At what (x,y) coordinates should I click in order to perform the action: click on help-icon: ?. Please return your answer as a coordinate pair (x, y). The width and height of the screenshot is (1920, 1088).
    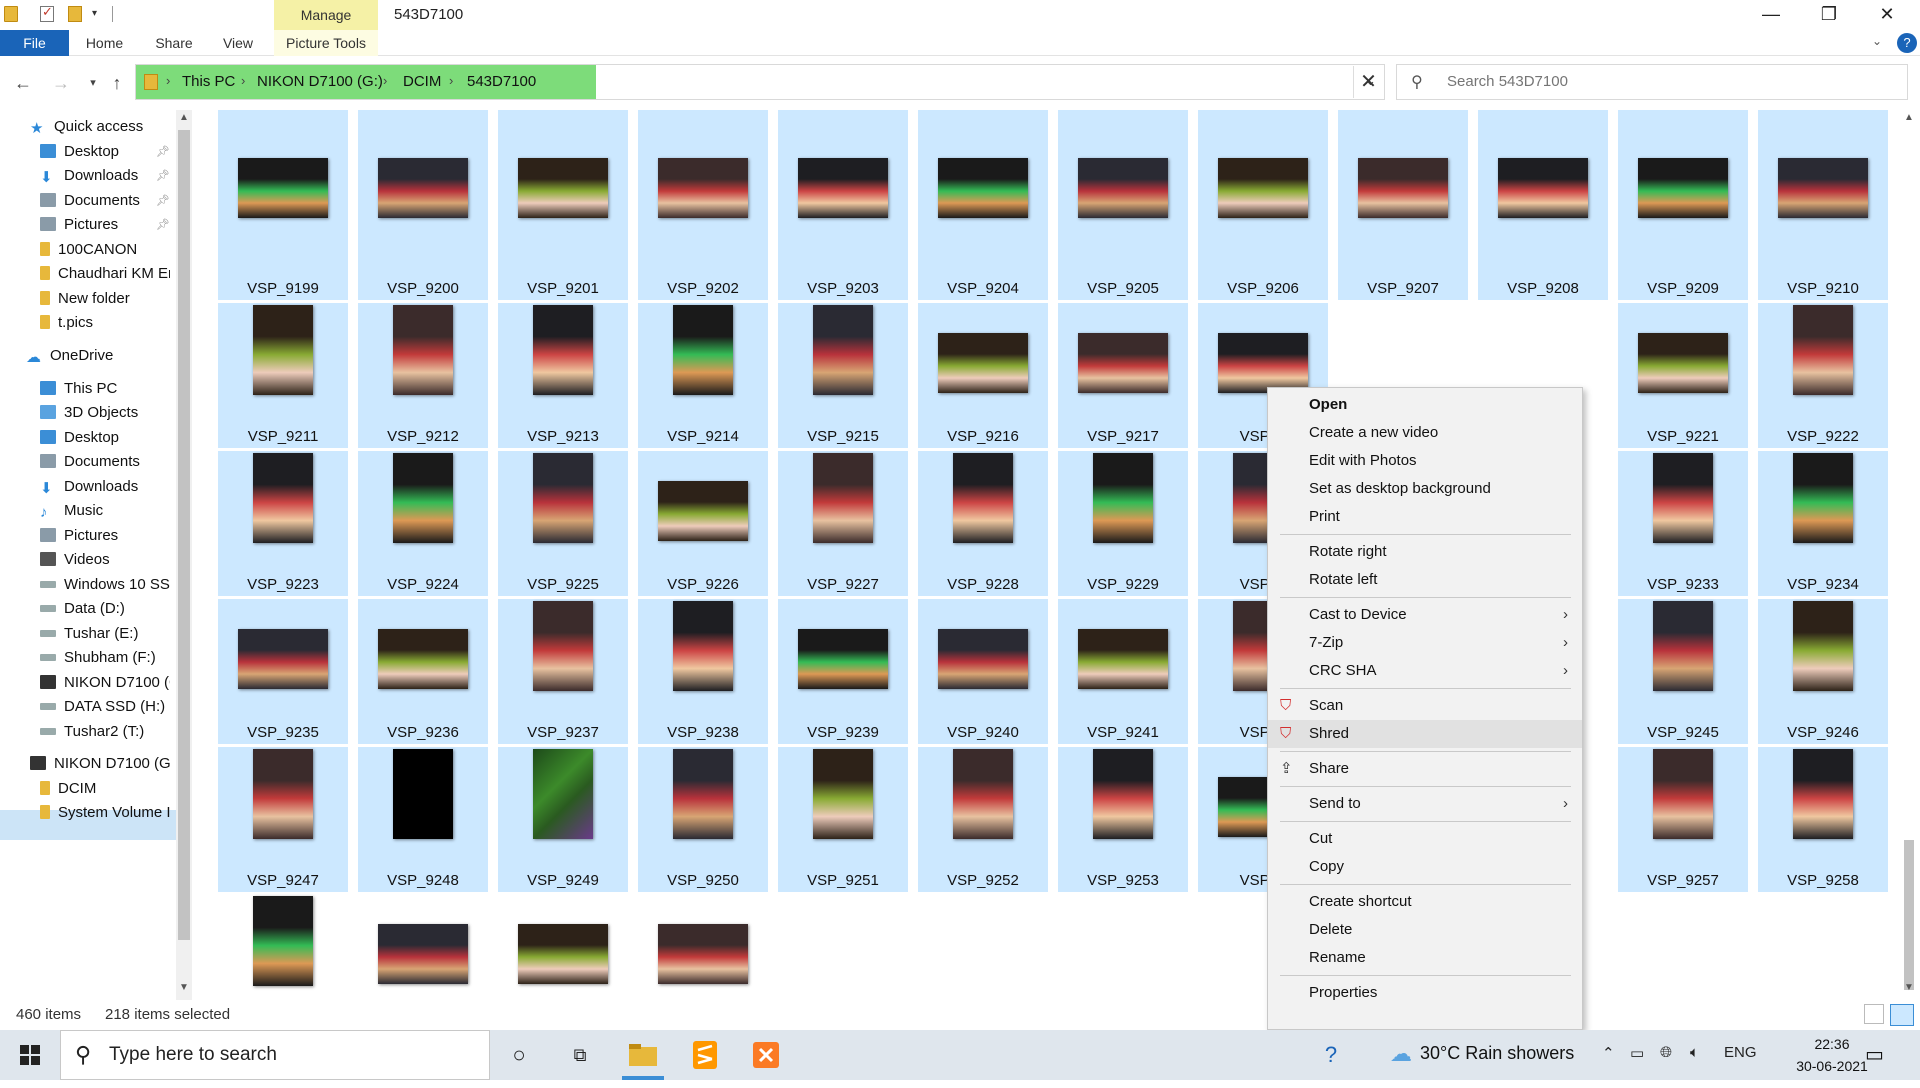
    Looking at the image, I should click on (1907, 43).